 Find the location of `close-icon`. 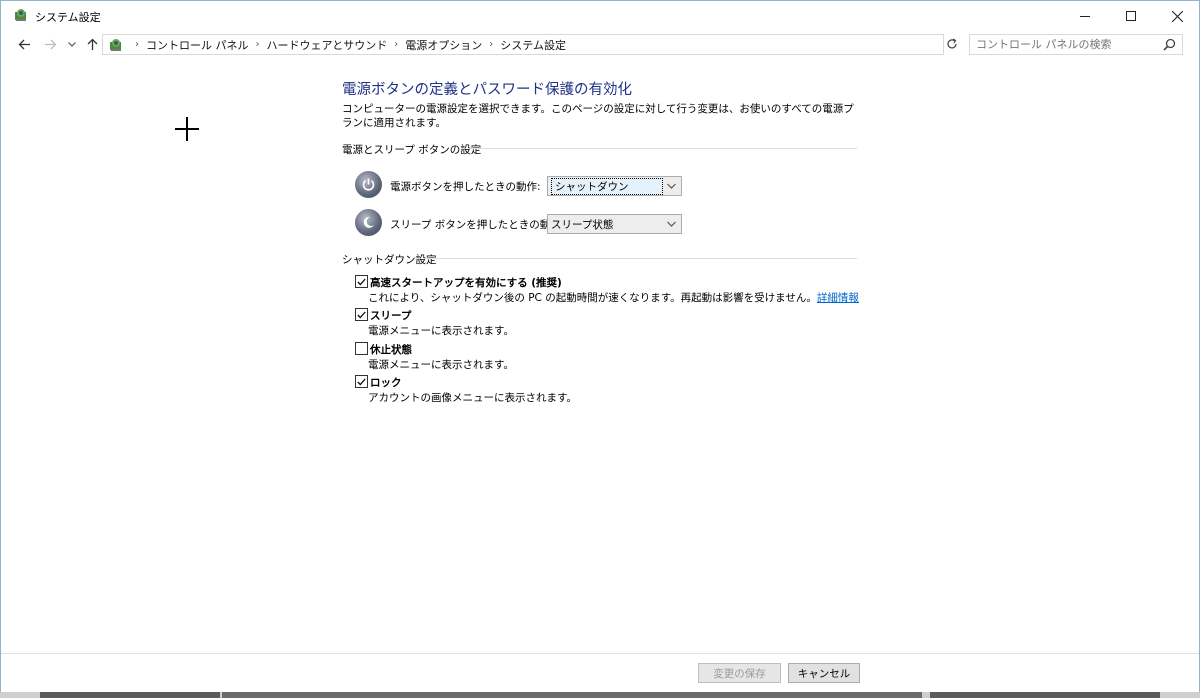

close-icon is located at coordinates (1177, 16).